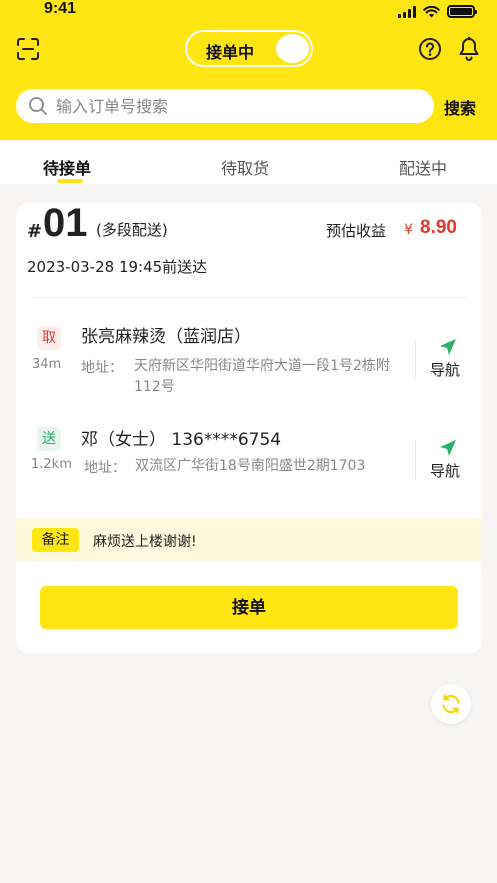  Describe the element at coordinates (132, 230) in the screenshot. I see `order-type: (多段配送)` at that location.